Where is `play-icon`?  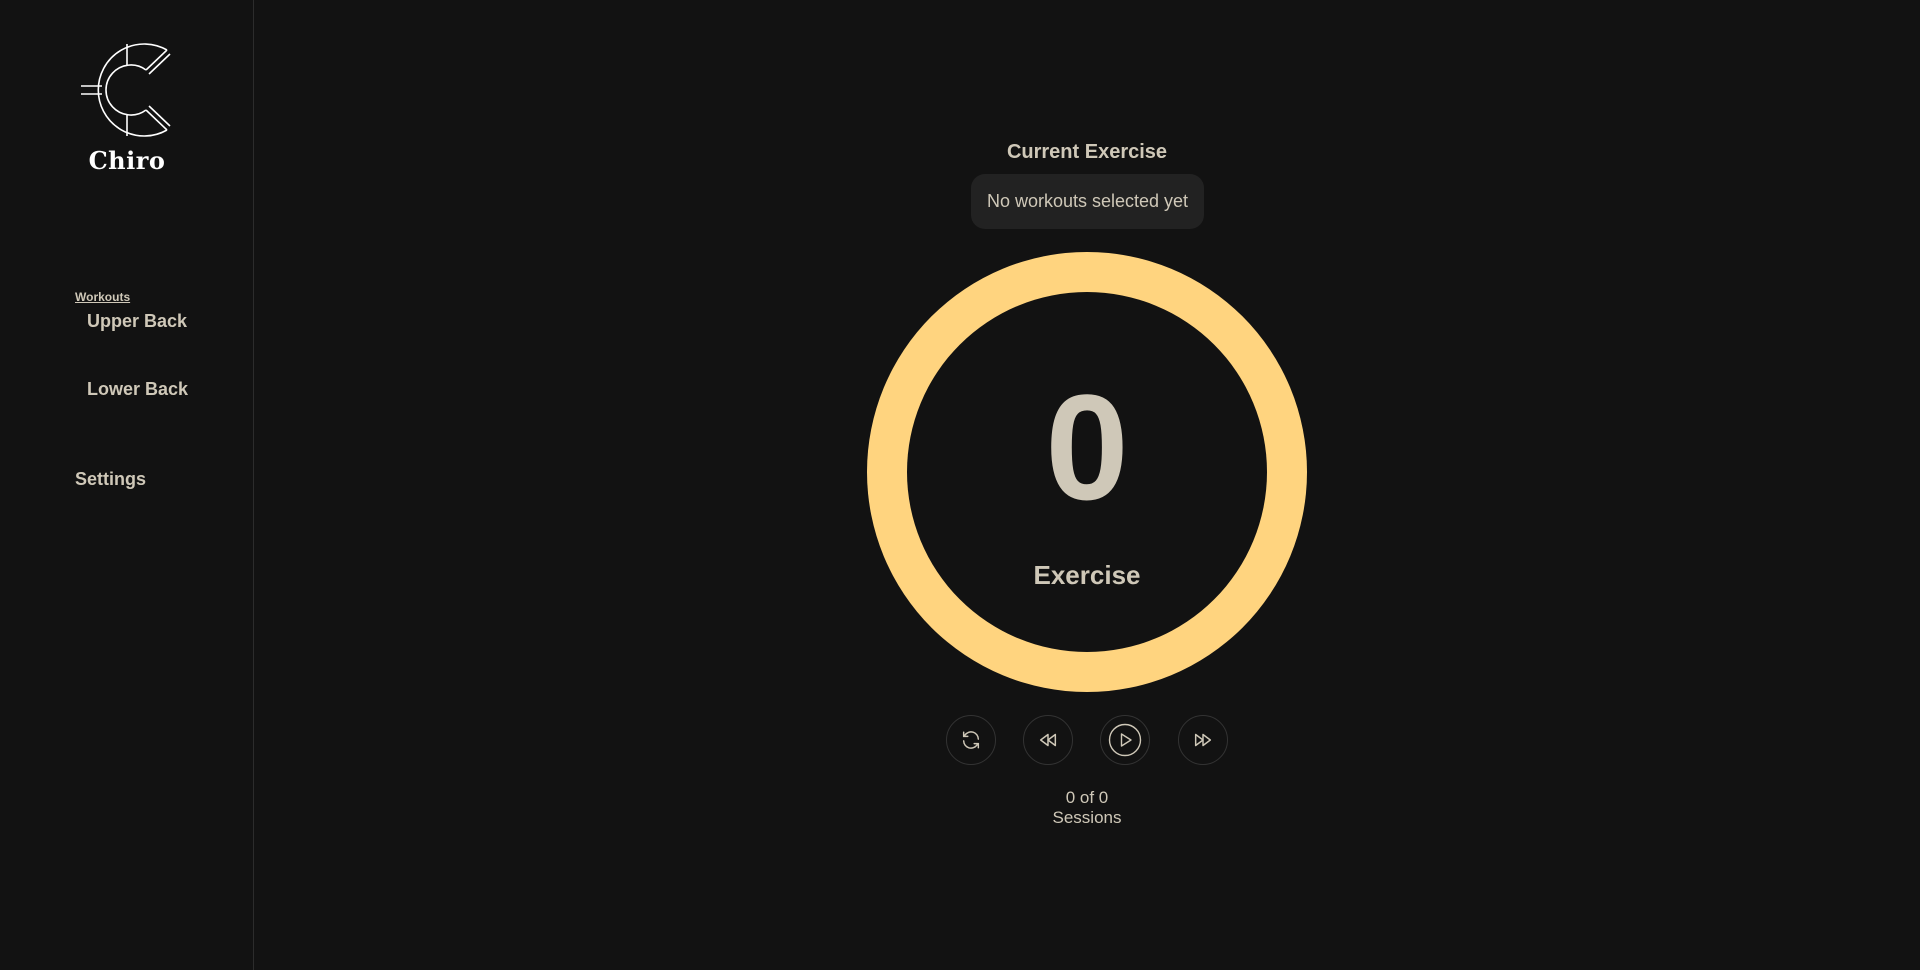
play-icon is located at coordinates (1125, 740).